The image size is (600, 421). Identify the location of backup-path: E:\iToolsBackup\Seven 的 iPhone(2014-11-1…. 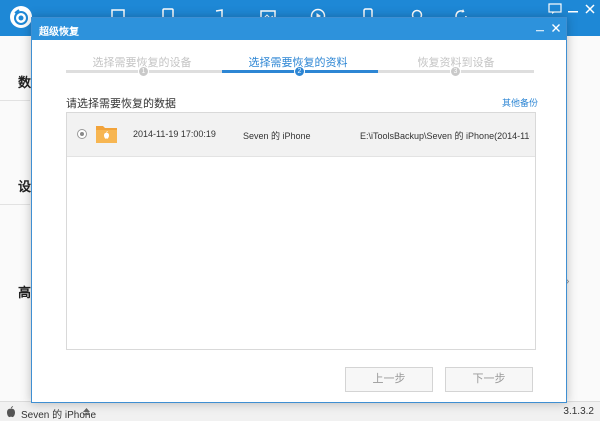
(445, 136).